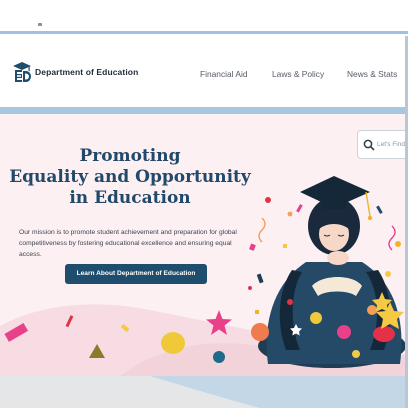 This screenshot has width=408, height=413. What do you see at coordinates (136, 274) in the screenshot?
I see `learn-about-button: Learn About Department of Education` at bounding box center [136, 274].